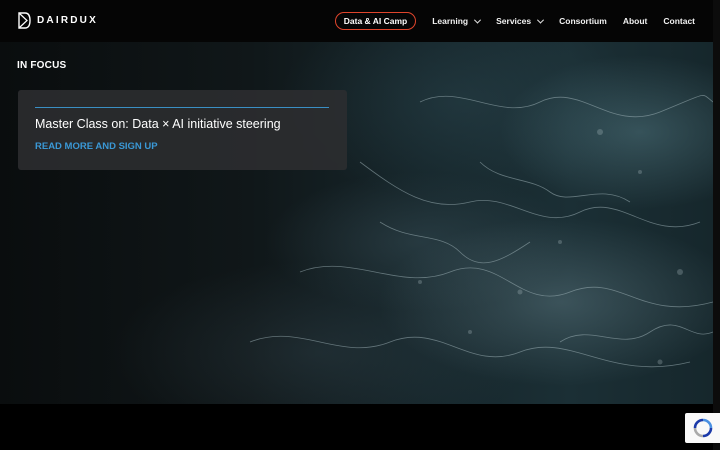 This screenshot has width=720, height=450. I want to click on nav-item-label: Learning, so click(450, 21).